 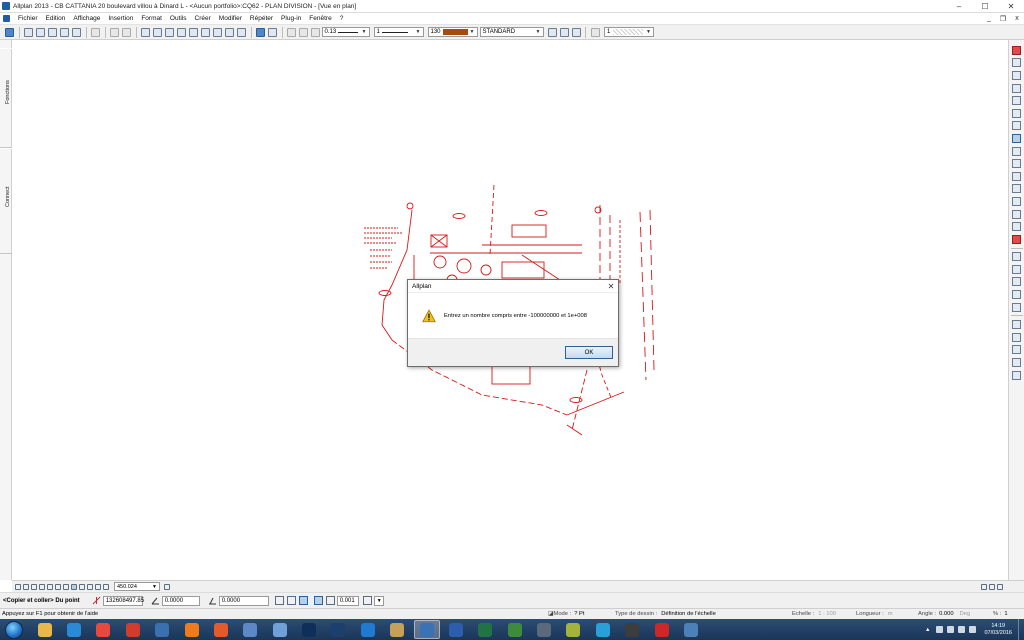 I want to click on mdi-minimize-button: _, so click(x=989, y=19).